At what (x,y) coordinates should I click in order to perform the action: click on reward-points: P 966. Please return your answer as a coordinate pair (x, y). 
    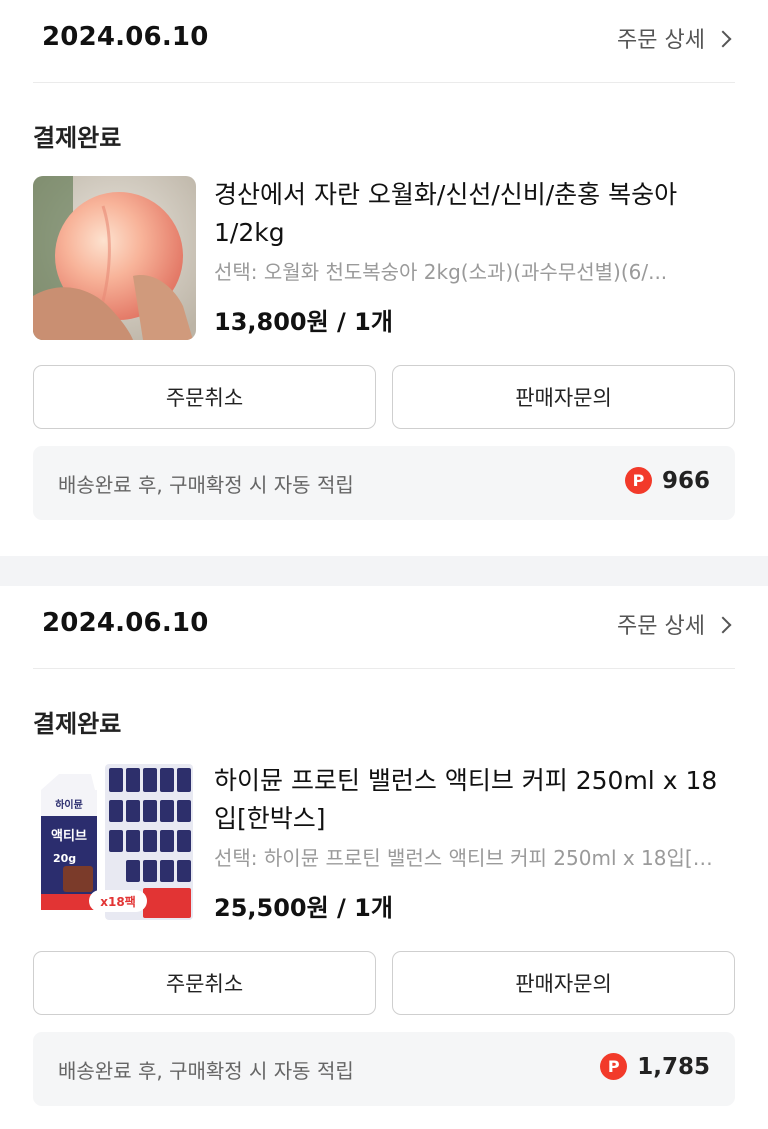
    Looking at the image, I should click on (667, 480).